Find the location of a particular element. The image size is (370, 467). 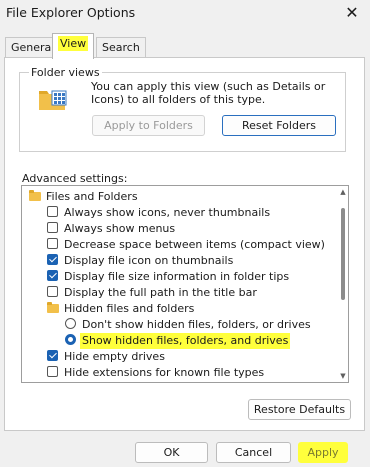

option-label: Display file icon on thumbnails is located at coordinates (149, 260).